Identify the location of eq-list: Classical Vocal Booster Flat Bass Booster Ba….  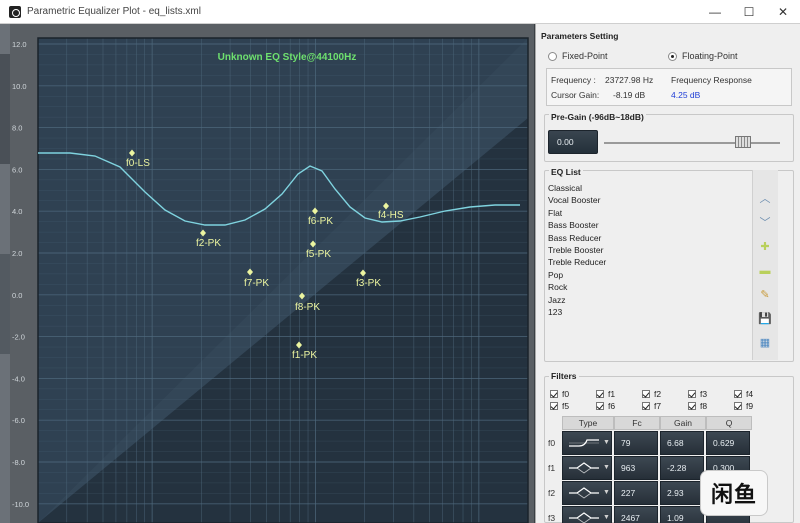
(648, 250).